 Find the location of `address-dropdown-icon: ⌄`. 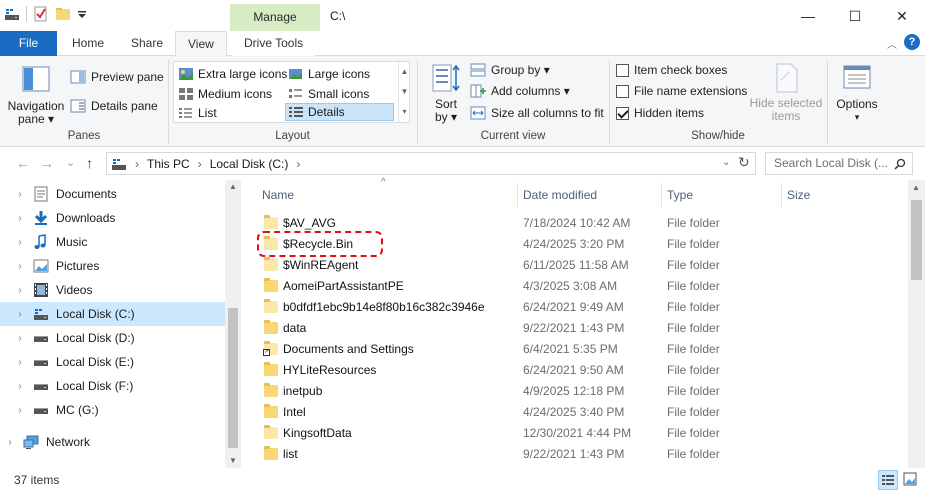

address-dropdown-icon: ⌄ is located at coordinates (726, 162).